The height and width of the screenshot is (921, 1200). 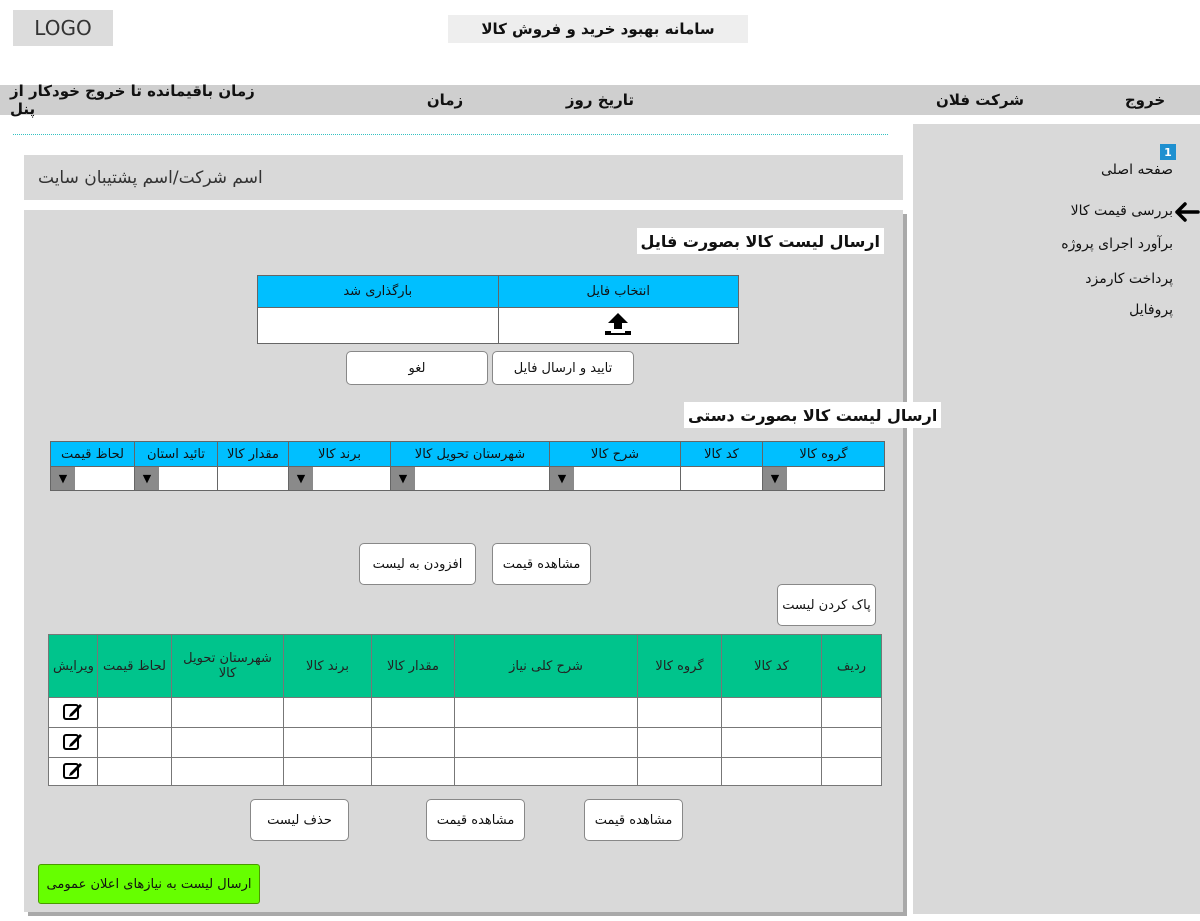 What do you see at coordinates (615, 478) in the screenshot?
I see `description-dropdown: ▼` at bounding box center [615, 478].